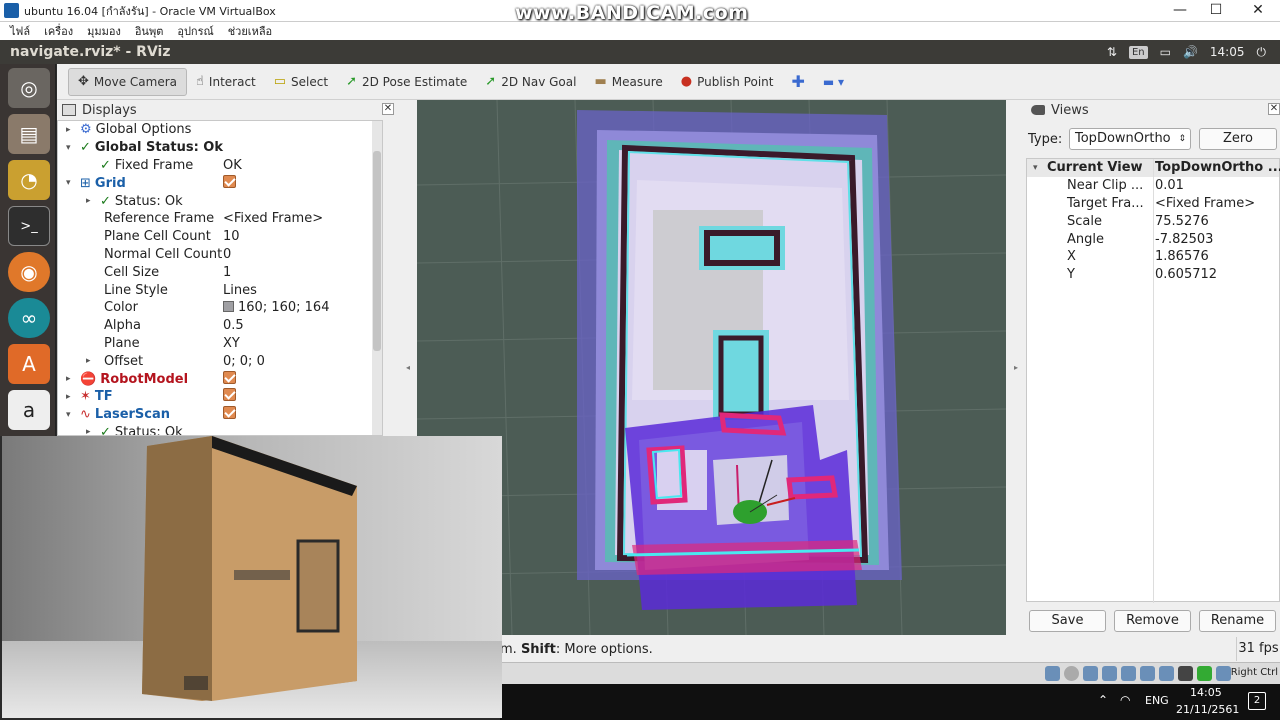  Describe the element at coordinates (1112, 52) in the screenshot. I see `network-arrows-icon: ⇅` at that location.